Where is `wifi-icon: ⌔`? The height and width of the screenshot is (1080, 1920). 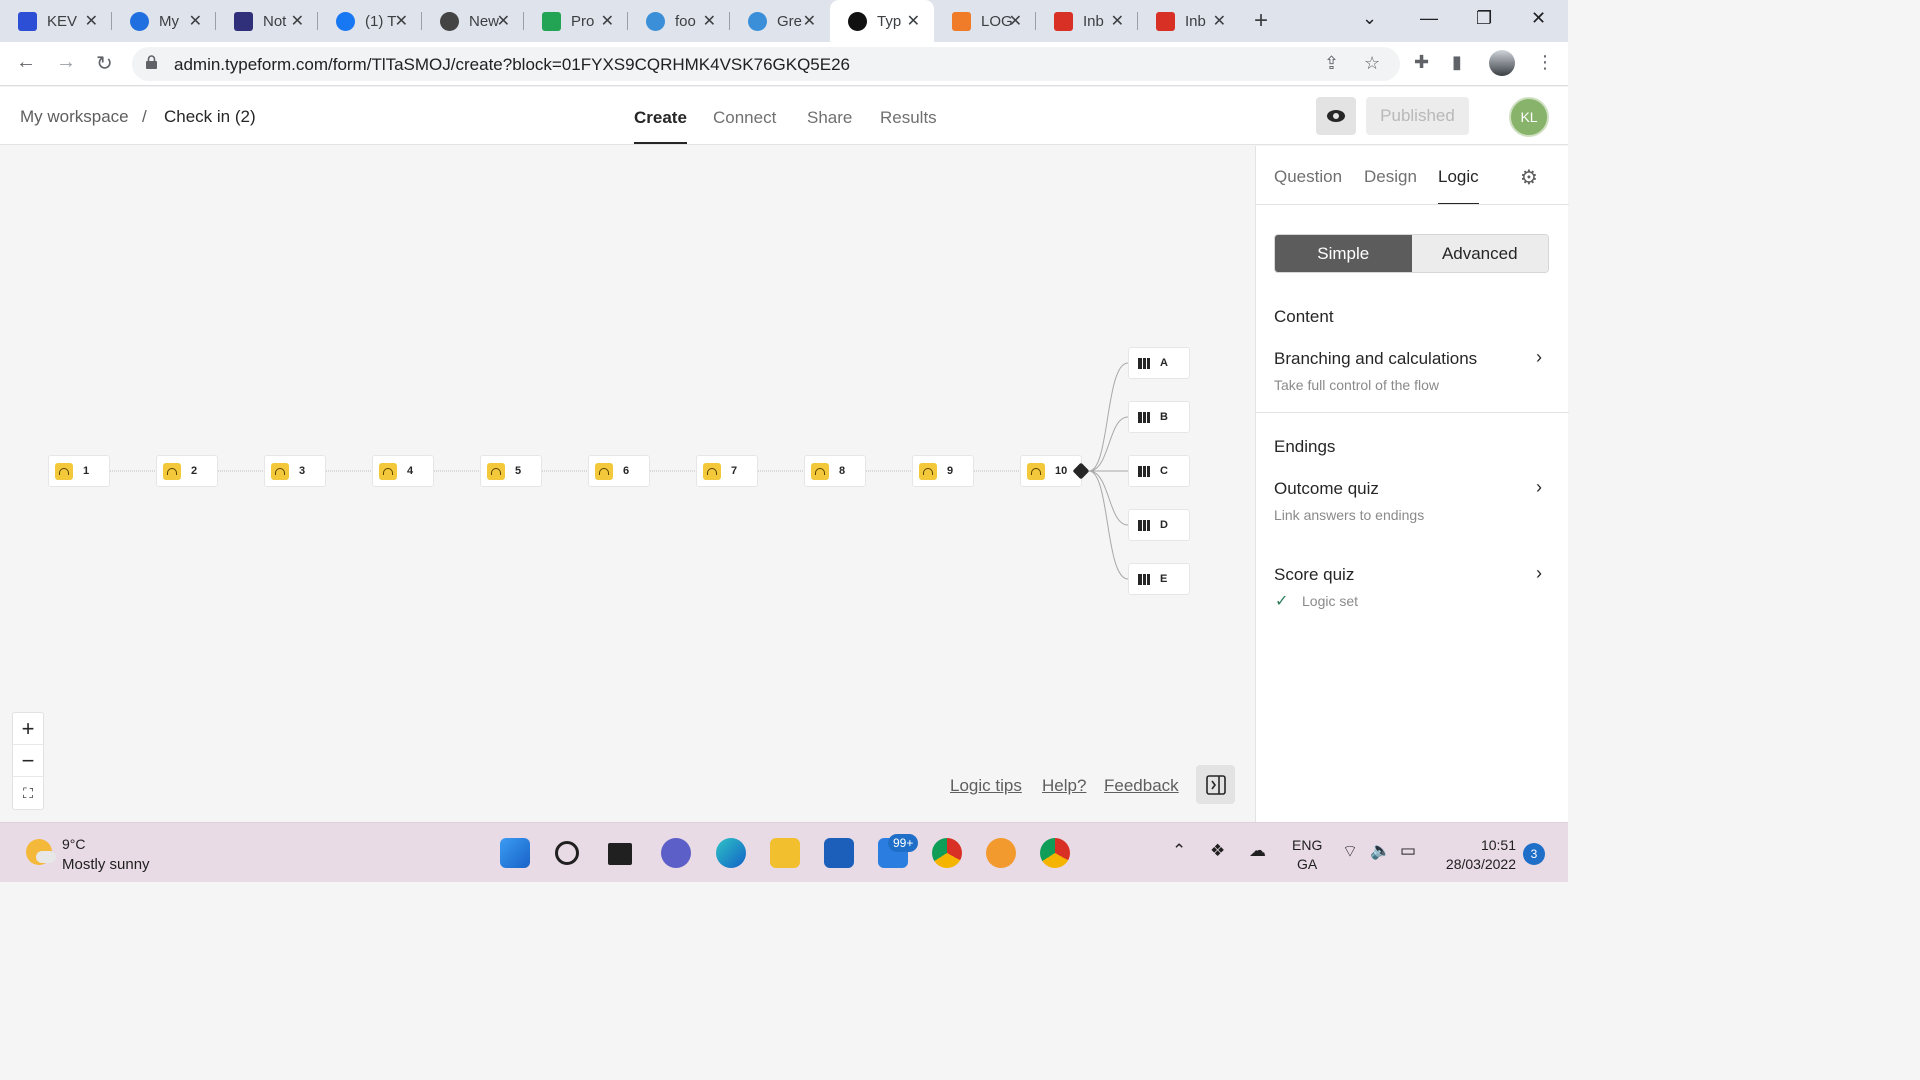 wifi-icon: ⌔ is located at coordinates (1350, 851).